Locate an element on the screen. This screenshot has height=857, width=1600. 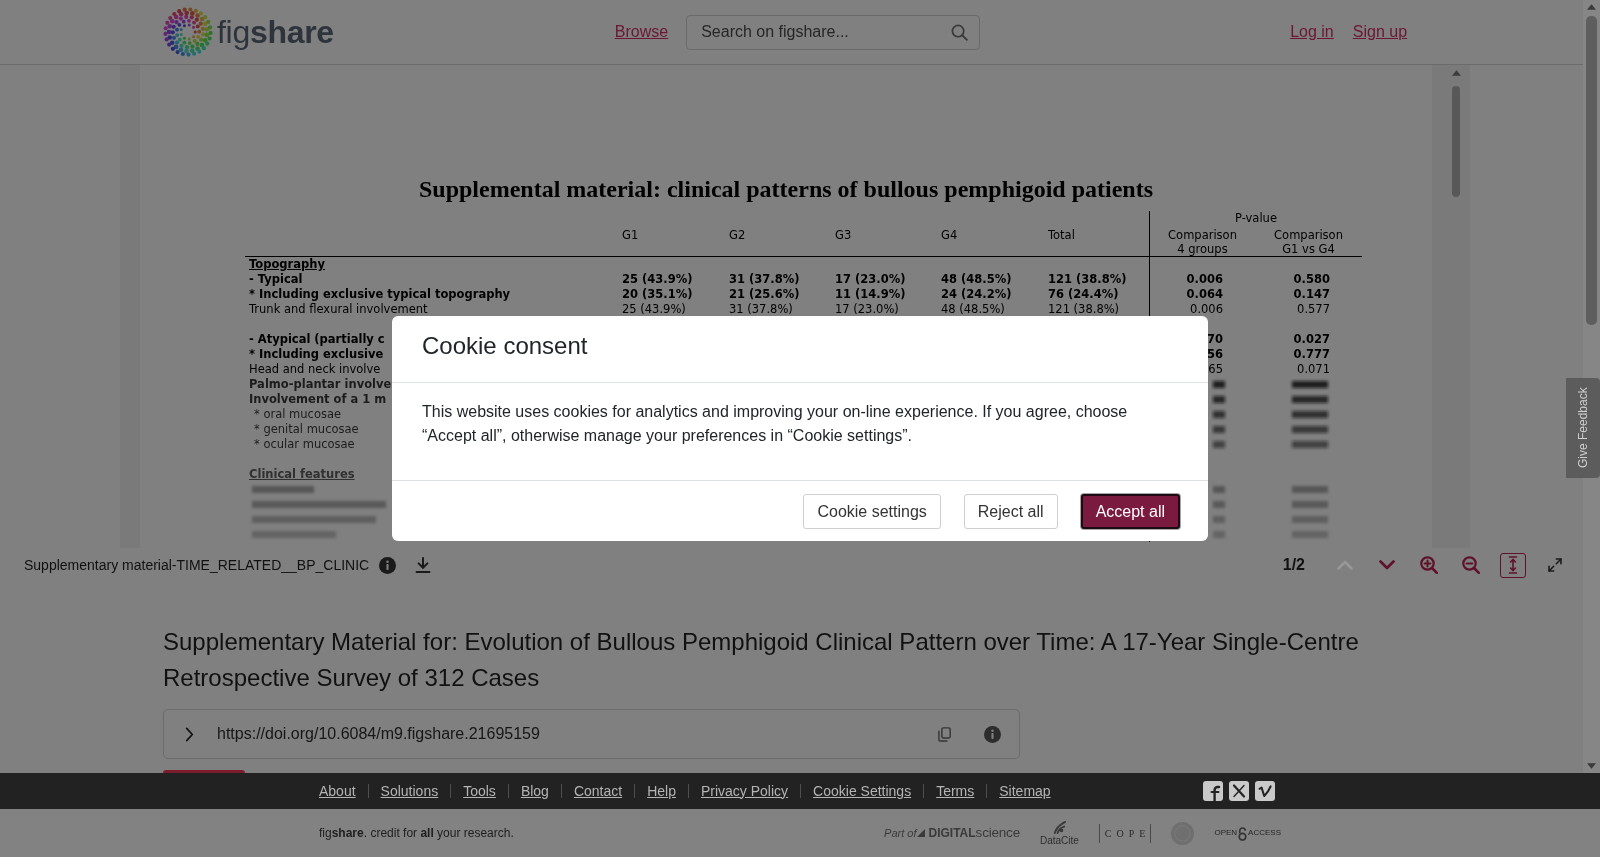
table-value: 0.071 is located at coordinates (1313, 369).